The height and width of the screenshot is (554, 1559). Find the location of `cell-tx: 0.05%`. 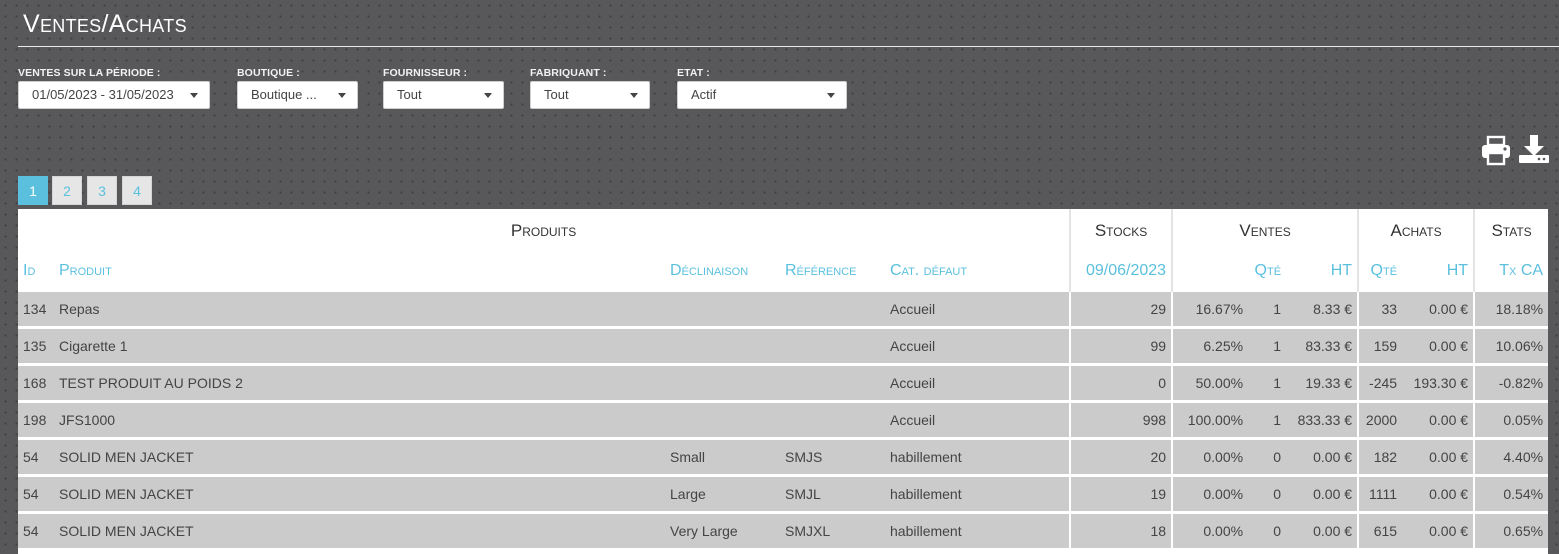

cell-tx: 0.05% is located at coordinates (1510, 420).